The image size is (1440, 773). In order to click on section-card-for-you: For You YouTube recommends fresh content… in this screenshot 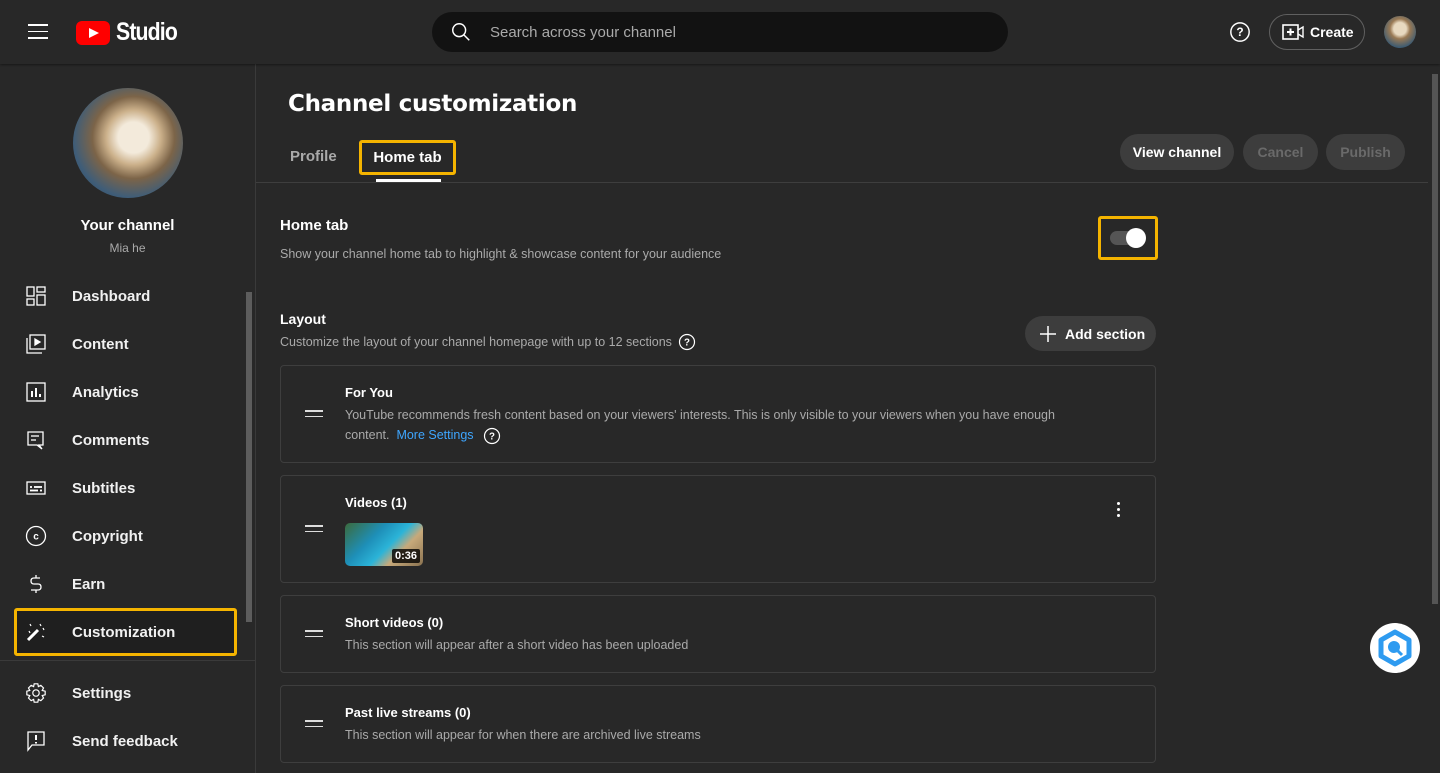, I will do `click(718, 414)`.